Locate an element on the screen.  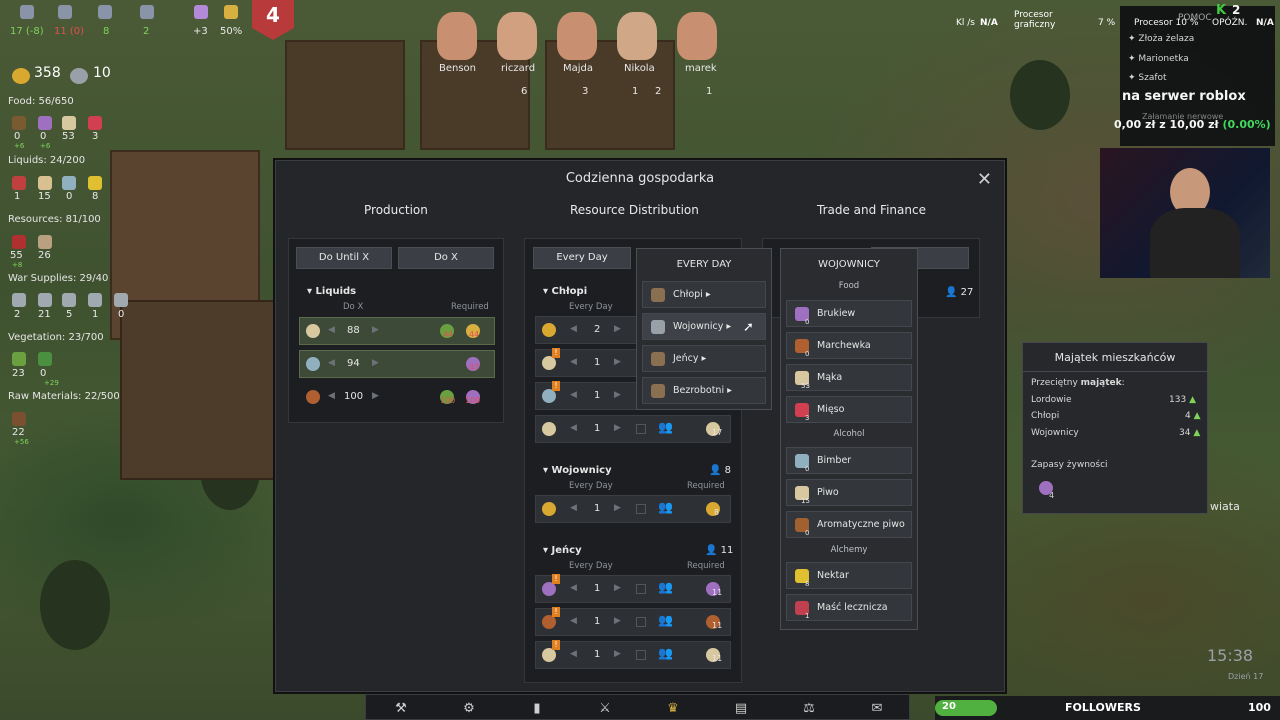
gear-icon: ⚙ is located at coordinates (469, 708).